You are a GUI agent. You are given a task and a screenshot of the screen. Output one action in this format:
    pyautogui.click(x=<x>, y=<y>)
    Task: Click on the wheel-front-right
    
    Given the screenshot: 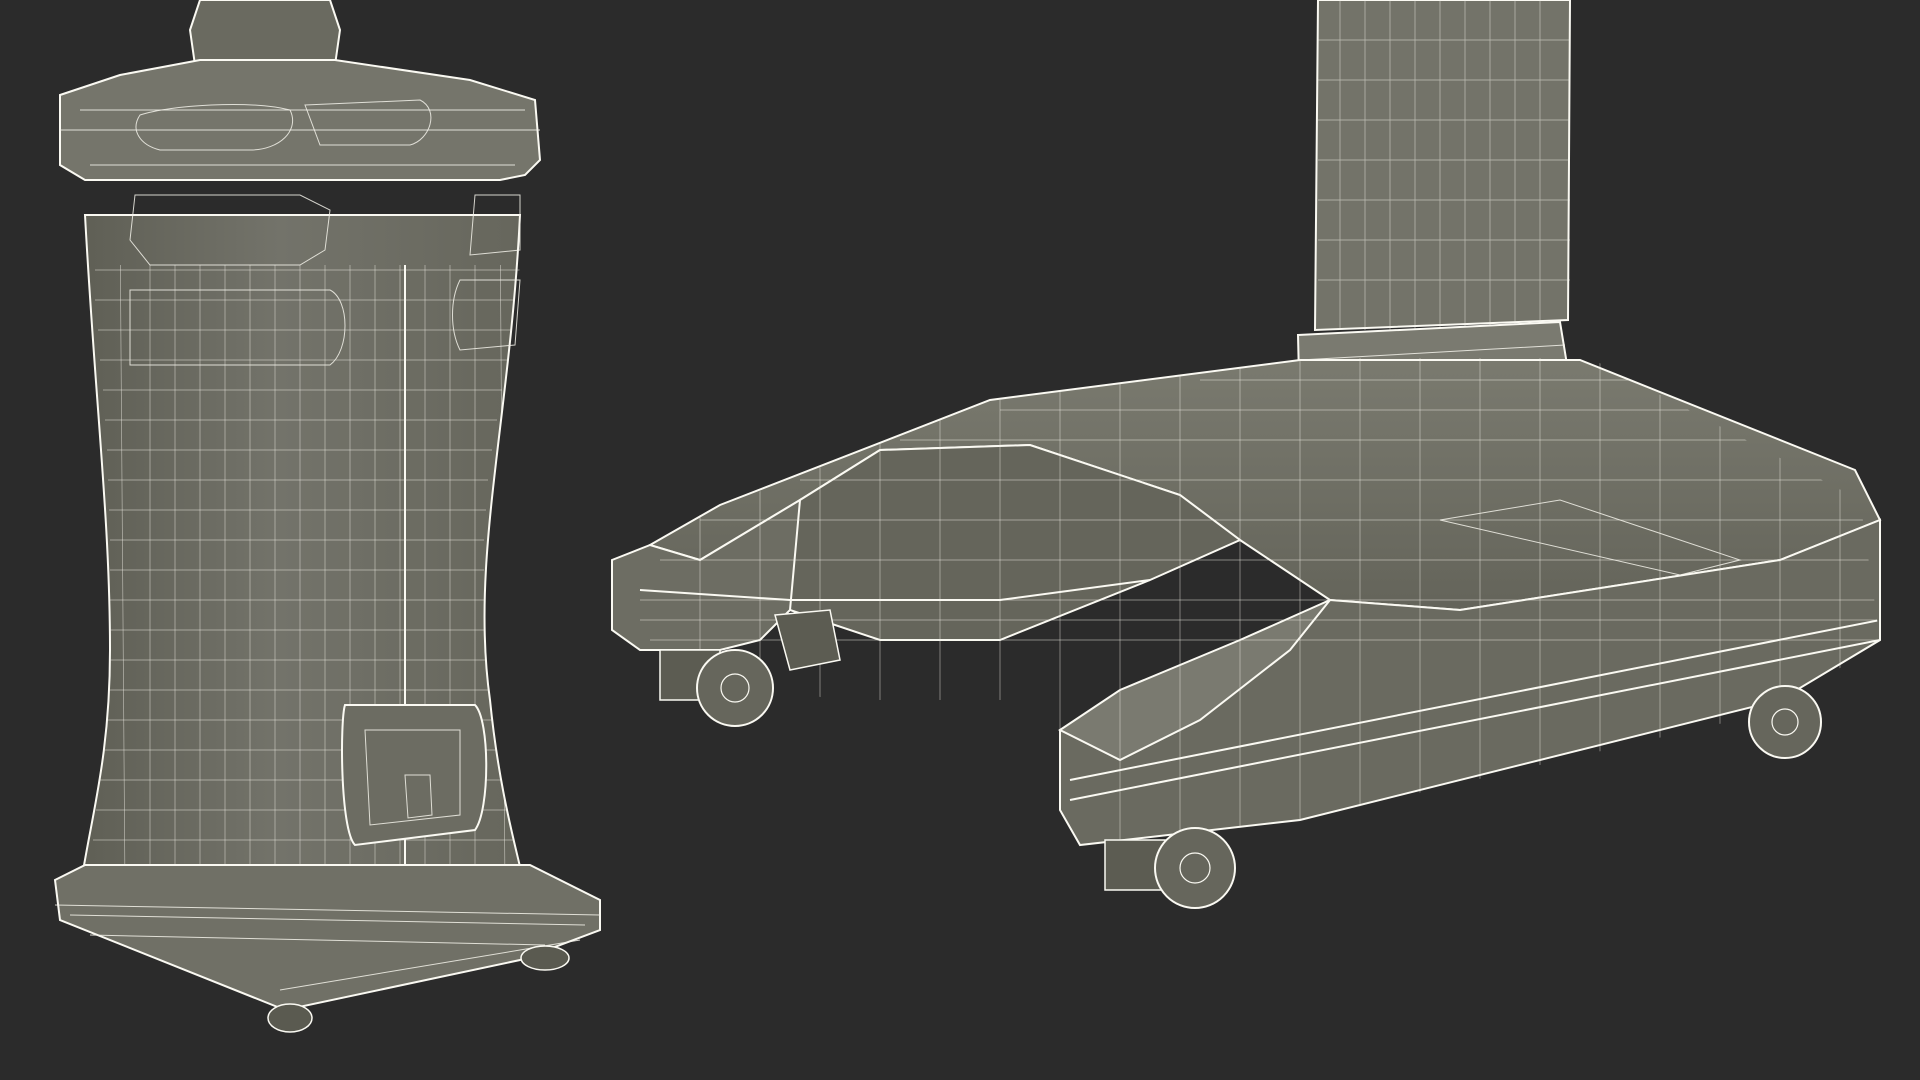 What is the action you would take?
    pyautogui.click(x=1170, y=868)
    